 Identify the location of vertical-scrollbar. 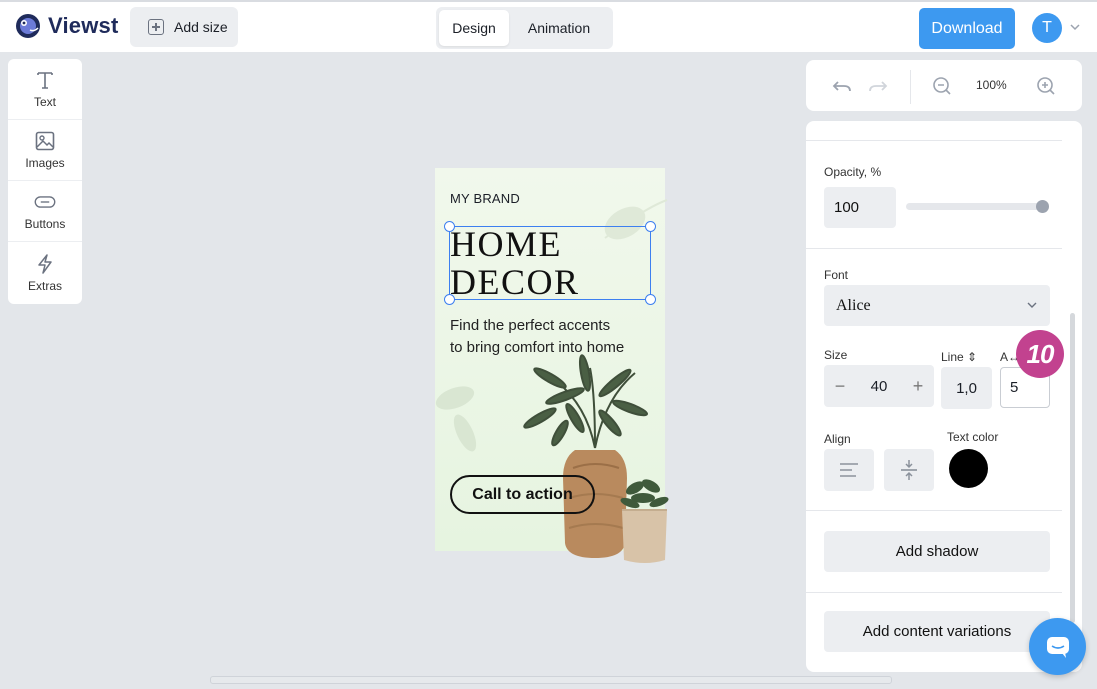
(1072, 468).